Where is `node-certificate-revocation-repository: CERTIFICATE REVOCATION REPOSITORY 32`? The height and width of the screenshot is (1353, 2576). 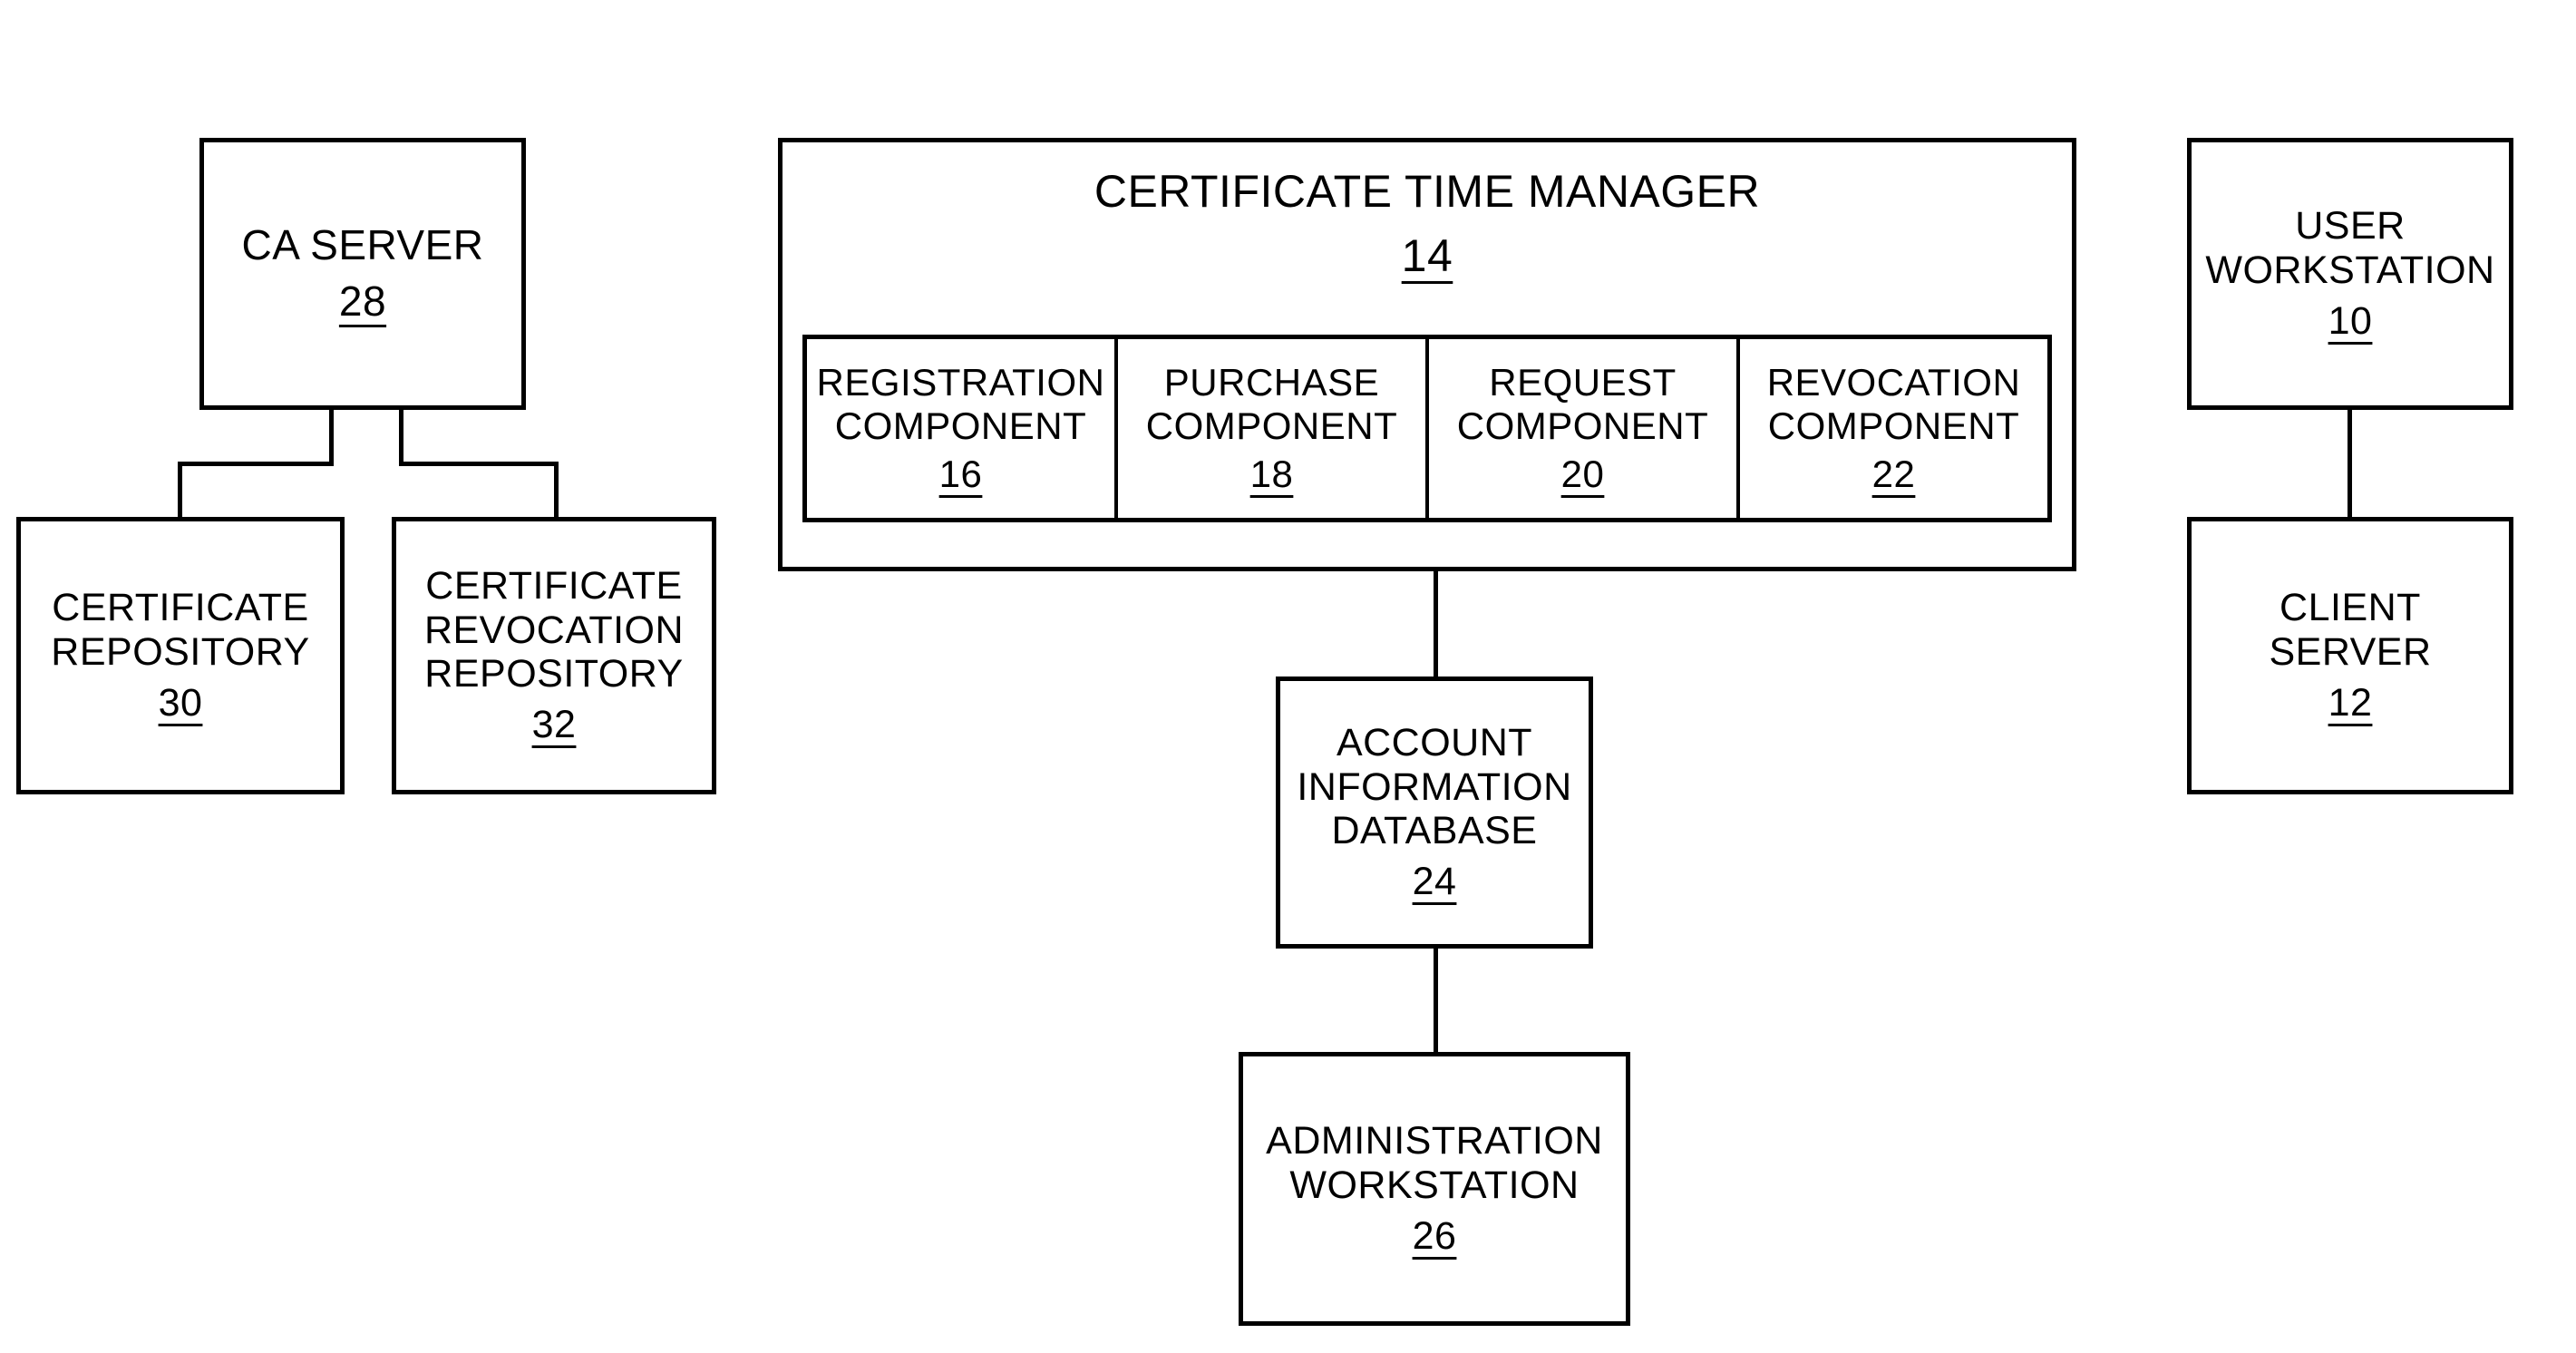
node-certificate-revocation-repository: CERTIFICATE REVOCATION REPOSITORY 32 is located at coordinates (554, 655).